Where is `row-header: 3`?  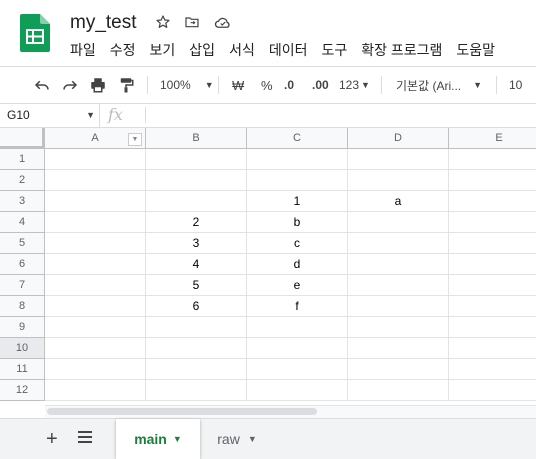 row-header: 3 is located at coordinates (22, 201).